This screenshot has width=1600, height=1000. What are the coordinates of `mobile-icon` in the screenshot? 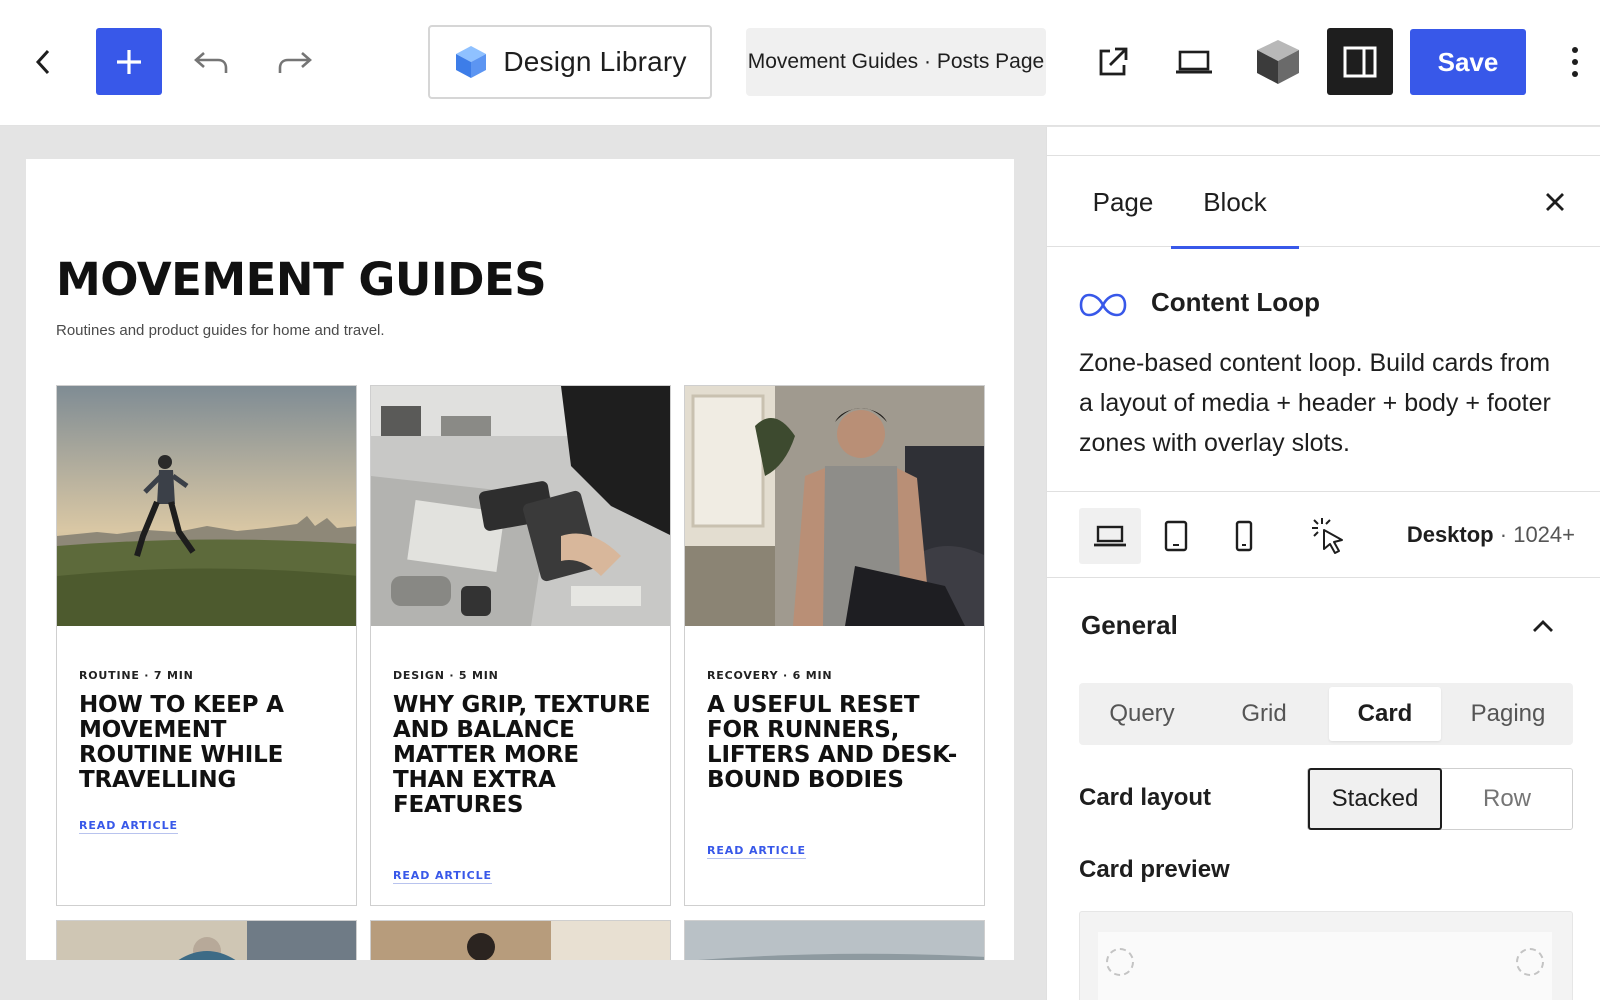 It's located at (1244, 536).